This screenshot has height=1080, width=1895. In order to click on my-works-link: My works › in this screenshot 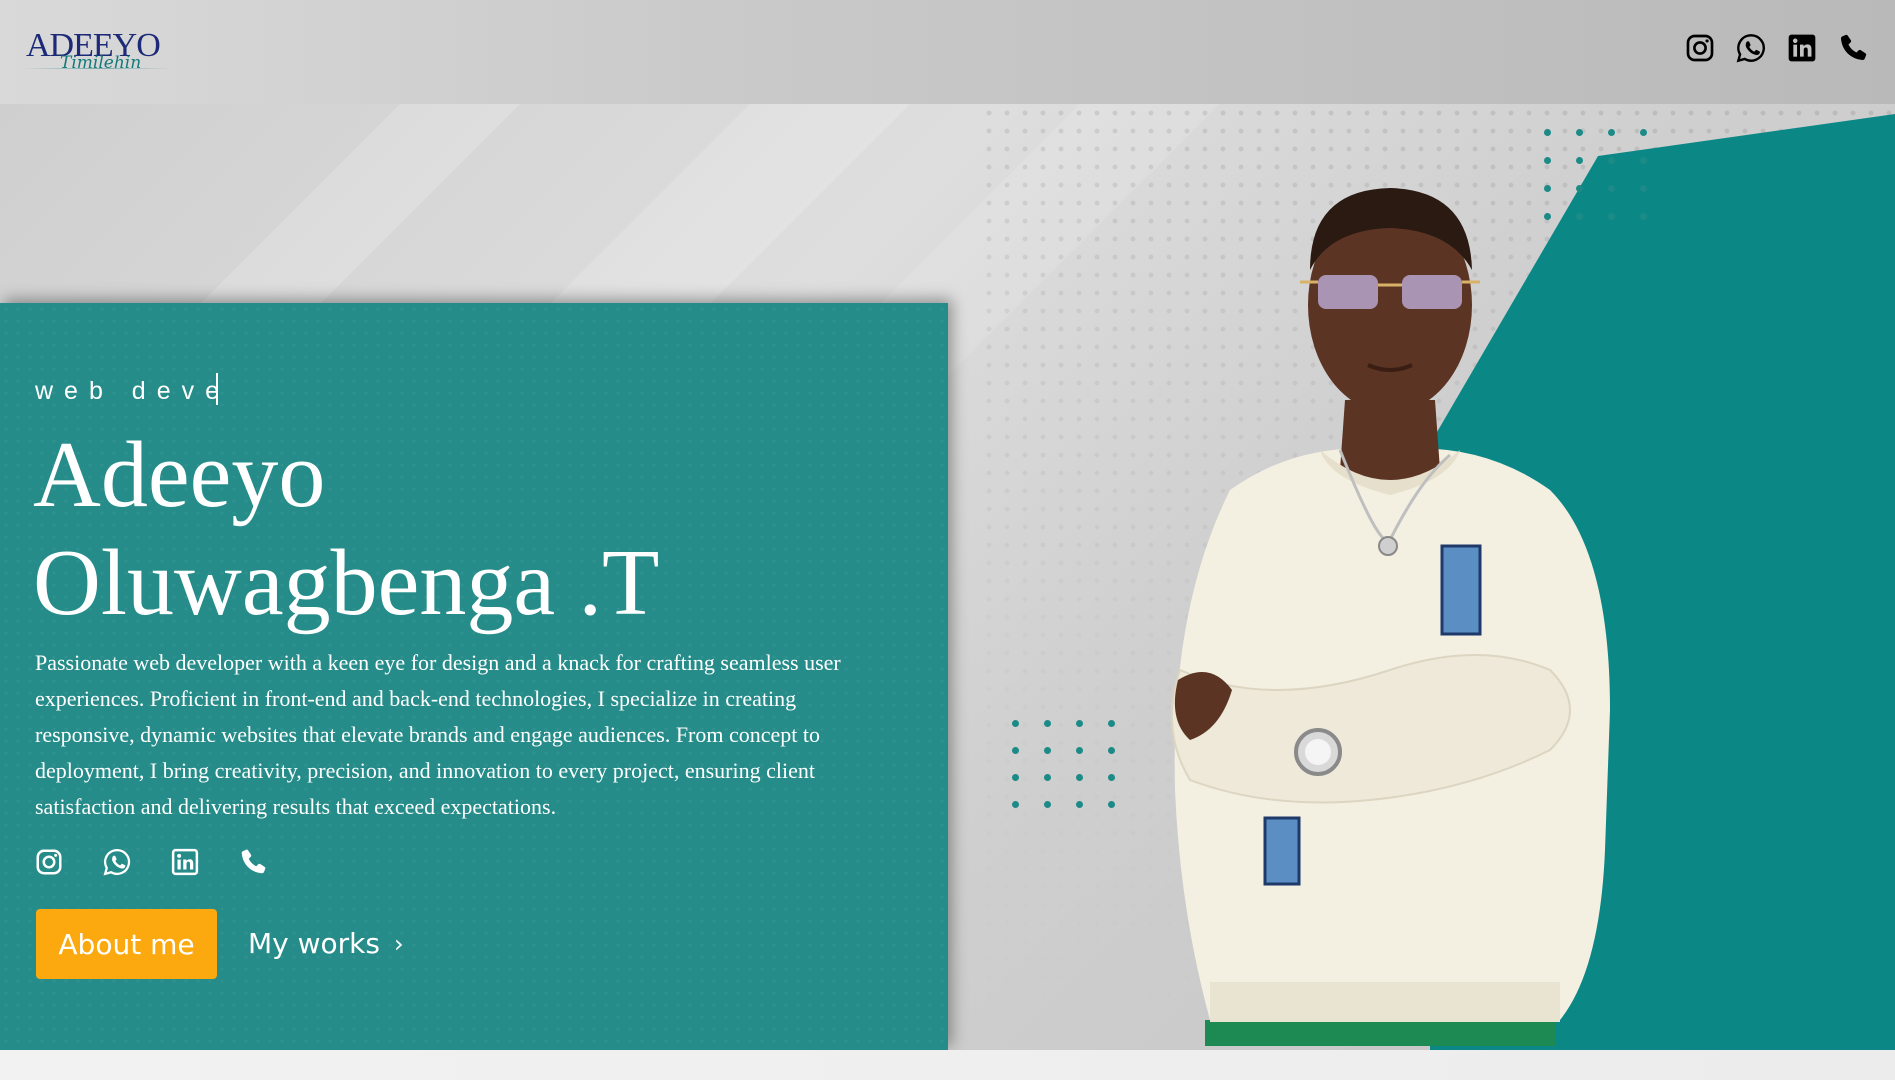, I will do `click(326, 944)`.